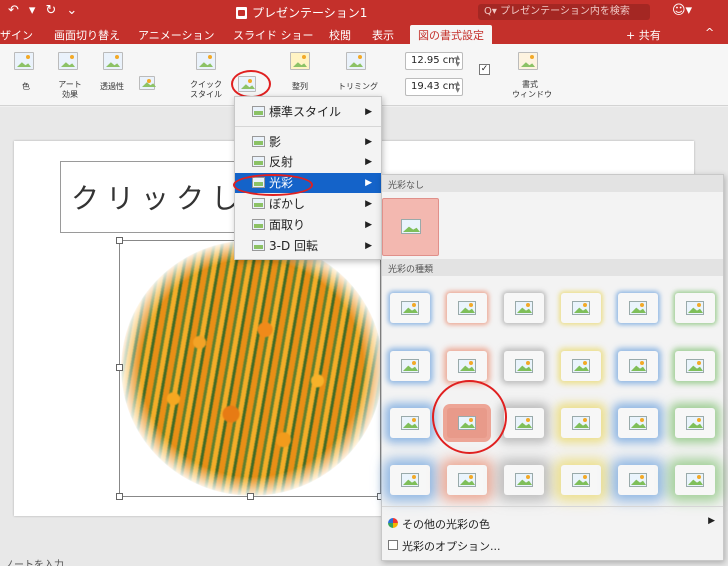  I want to click on color-wheel-icon, so click(393, 523).